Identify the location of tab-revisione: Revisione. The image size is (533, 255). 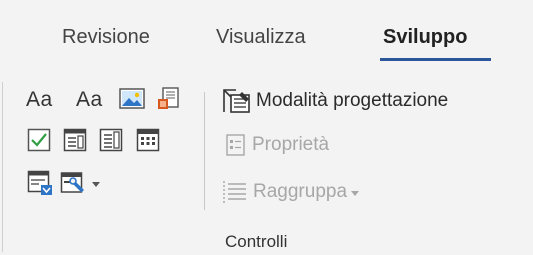
(106, 37).